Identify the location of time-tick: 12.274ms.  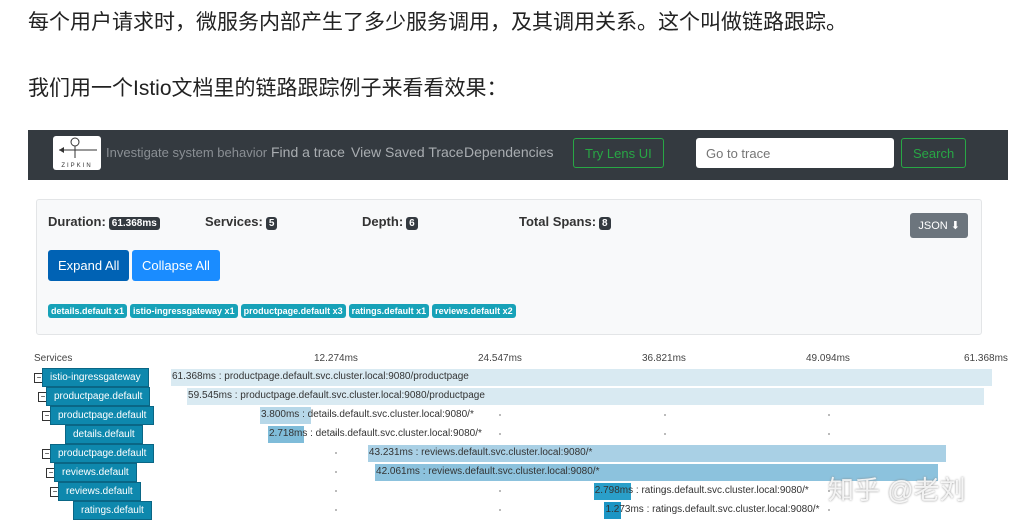
(336, 358).